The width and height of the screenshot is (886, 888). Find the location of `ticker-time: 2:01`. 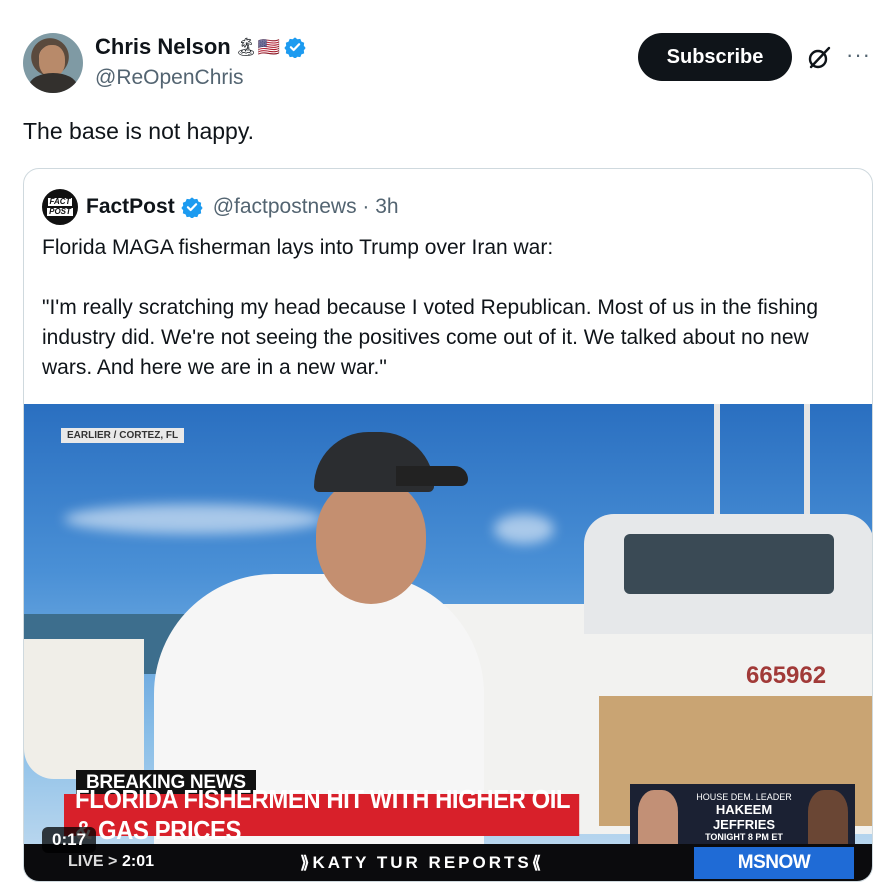

ticker-time: 2:01 is located at coordinates (138, 861).